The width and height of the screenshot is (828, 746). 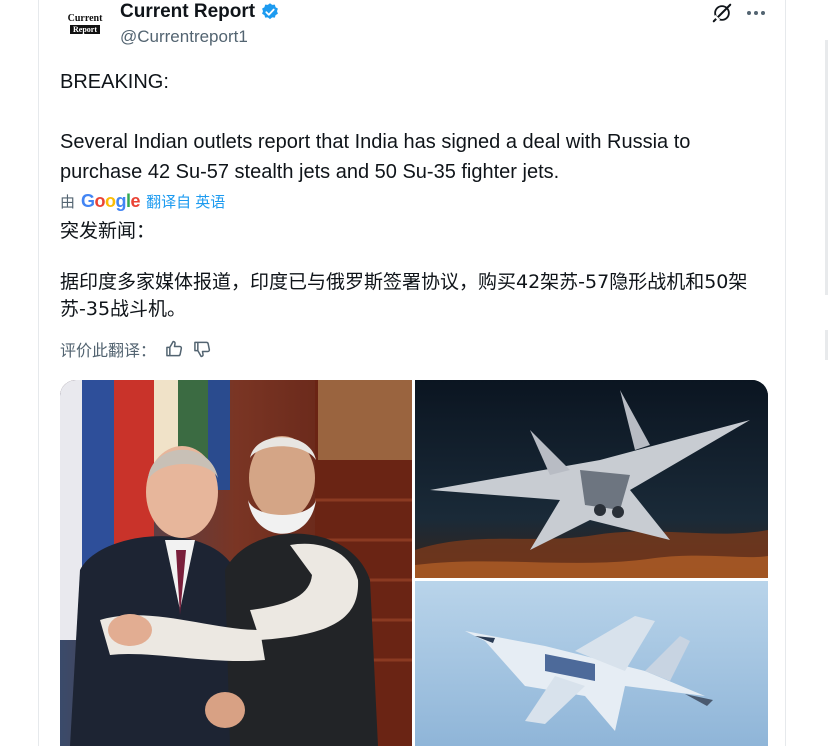 What do you see at coordinates (68, 202) in the screenshot?
I see `translated-by-label: 由` at bounding box center [68, 202].